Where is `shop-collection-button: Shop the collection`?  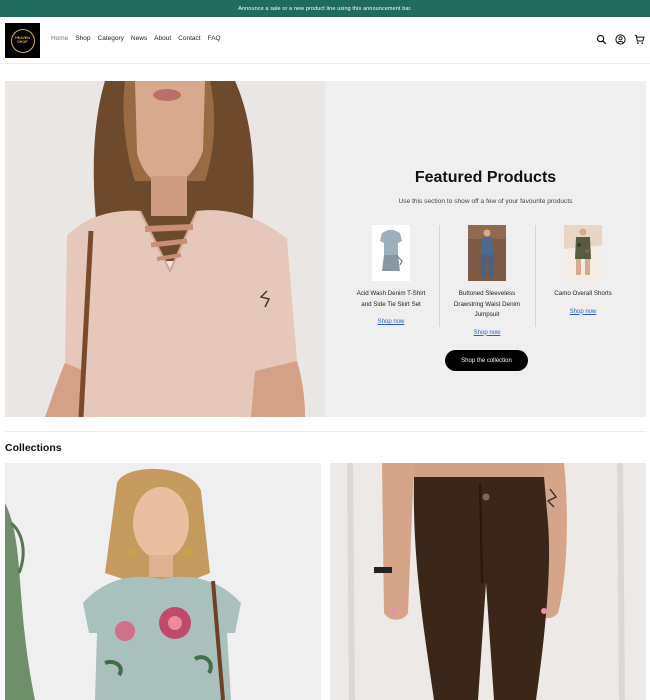 shop-collection-button: Shop the collection is located at coordinates (486, 360).